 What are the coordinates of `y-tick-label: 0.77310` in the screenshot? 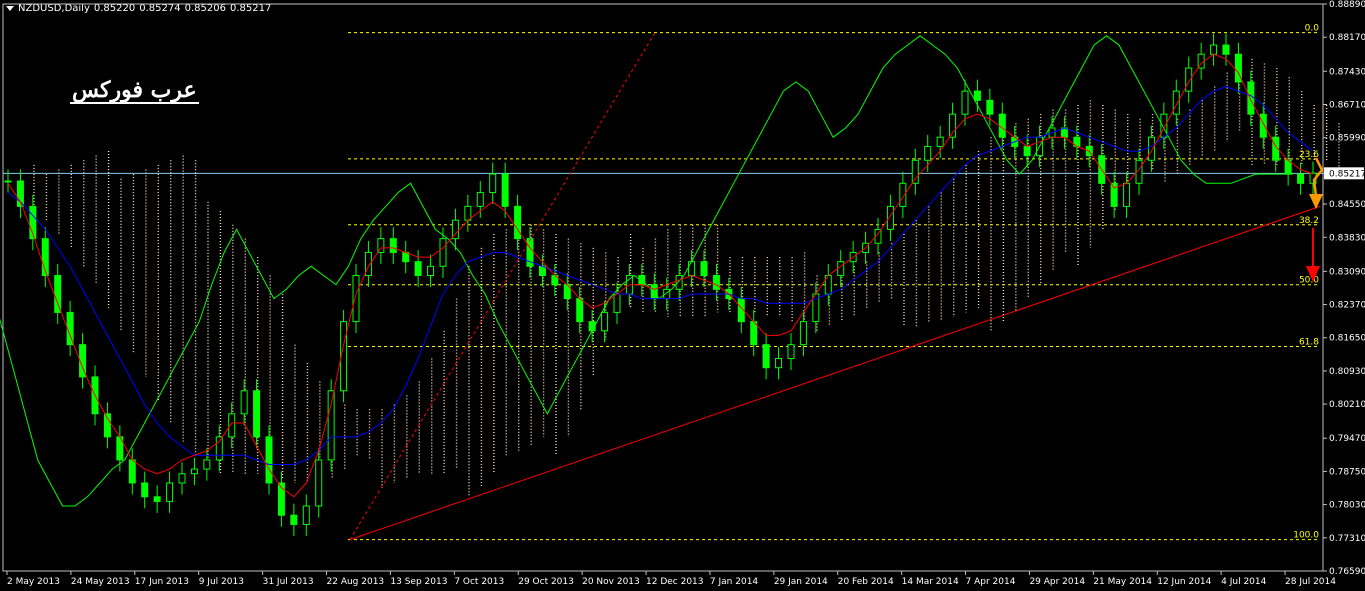 It's located at (1347, 539).